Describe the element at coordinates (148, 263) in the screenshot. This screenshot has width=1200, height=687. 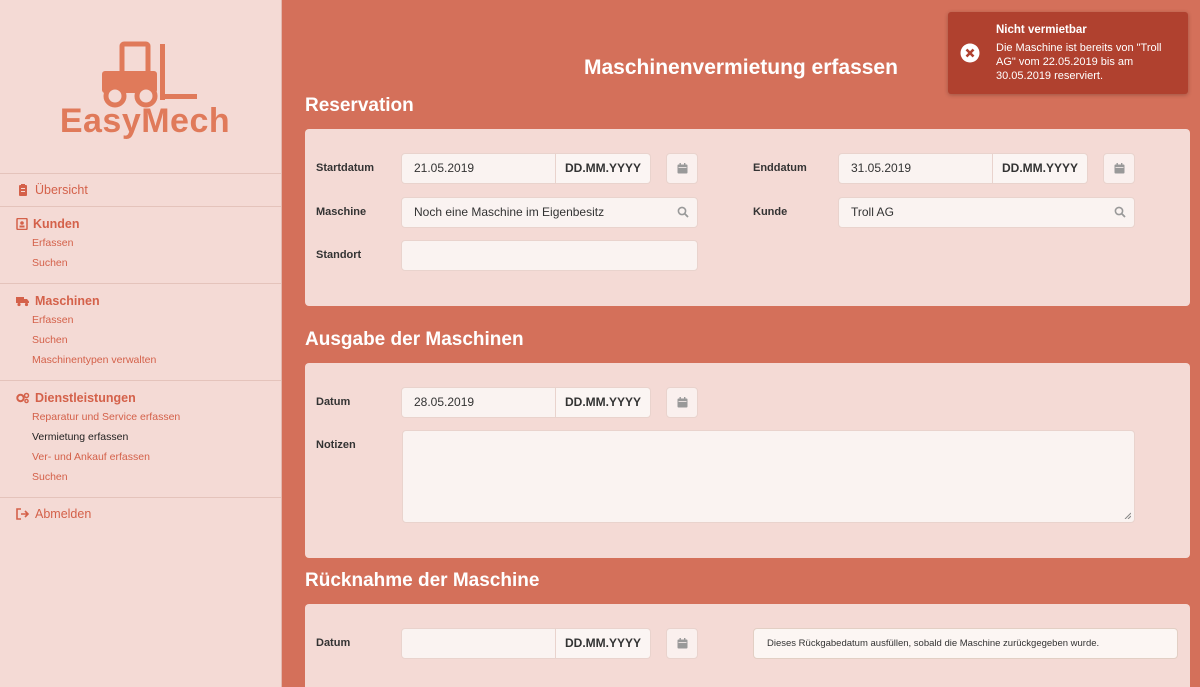
I see `sidebar-item-kunden-suchen: Suchen` at that location.